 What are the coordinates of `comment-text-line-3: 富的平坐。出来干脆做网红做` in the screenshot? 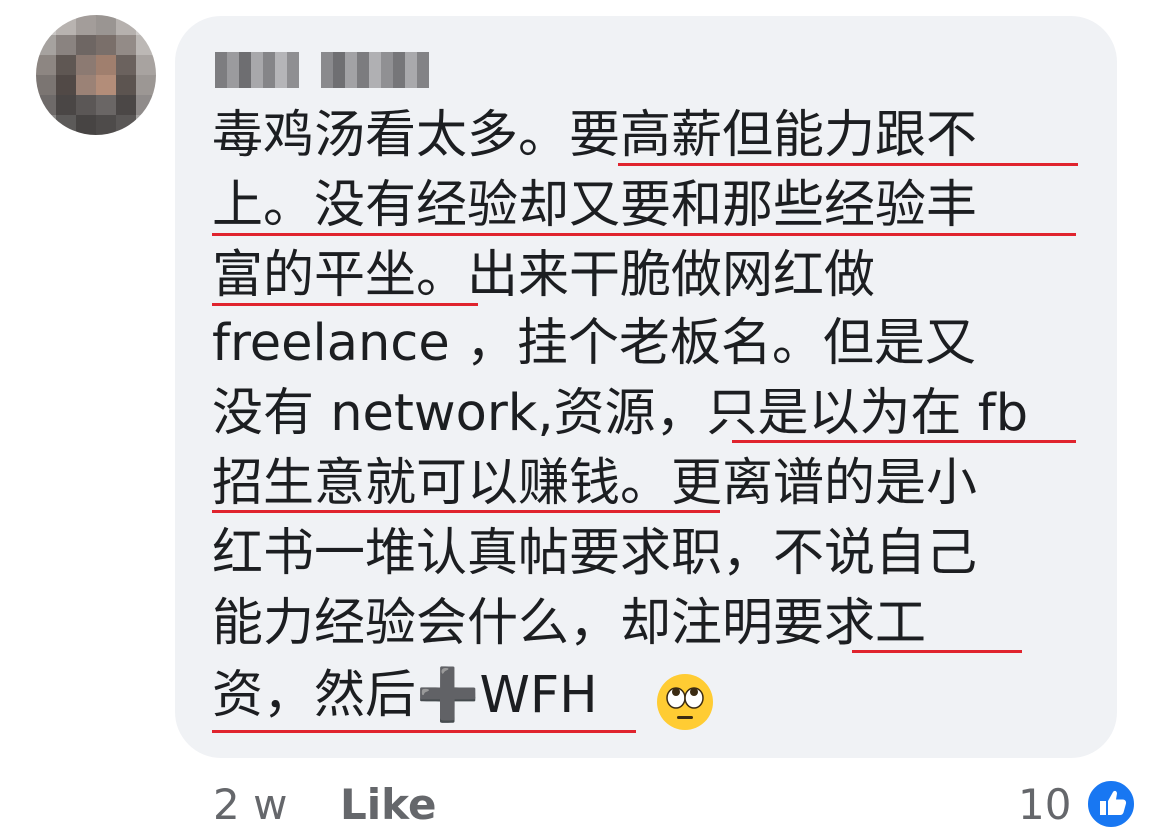 It's located at (544, 275).